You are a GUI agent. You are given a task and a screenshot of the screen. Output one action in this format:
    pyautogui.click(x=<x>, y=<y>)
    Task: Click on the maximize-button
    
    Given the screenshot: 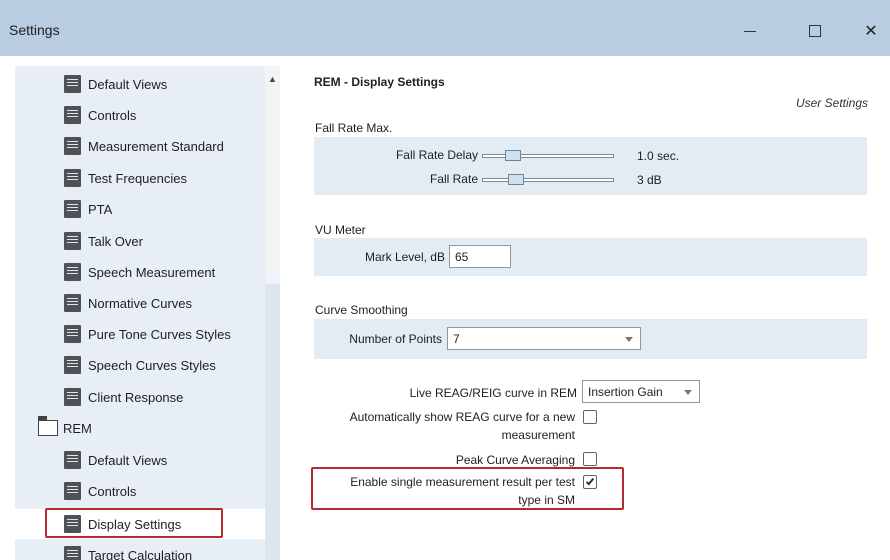 What is the action you would take?
    pyautogui.click(x=815, y=31)
    